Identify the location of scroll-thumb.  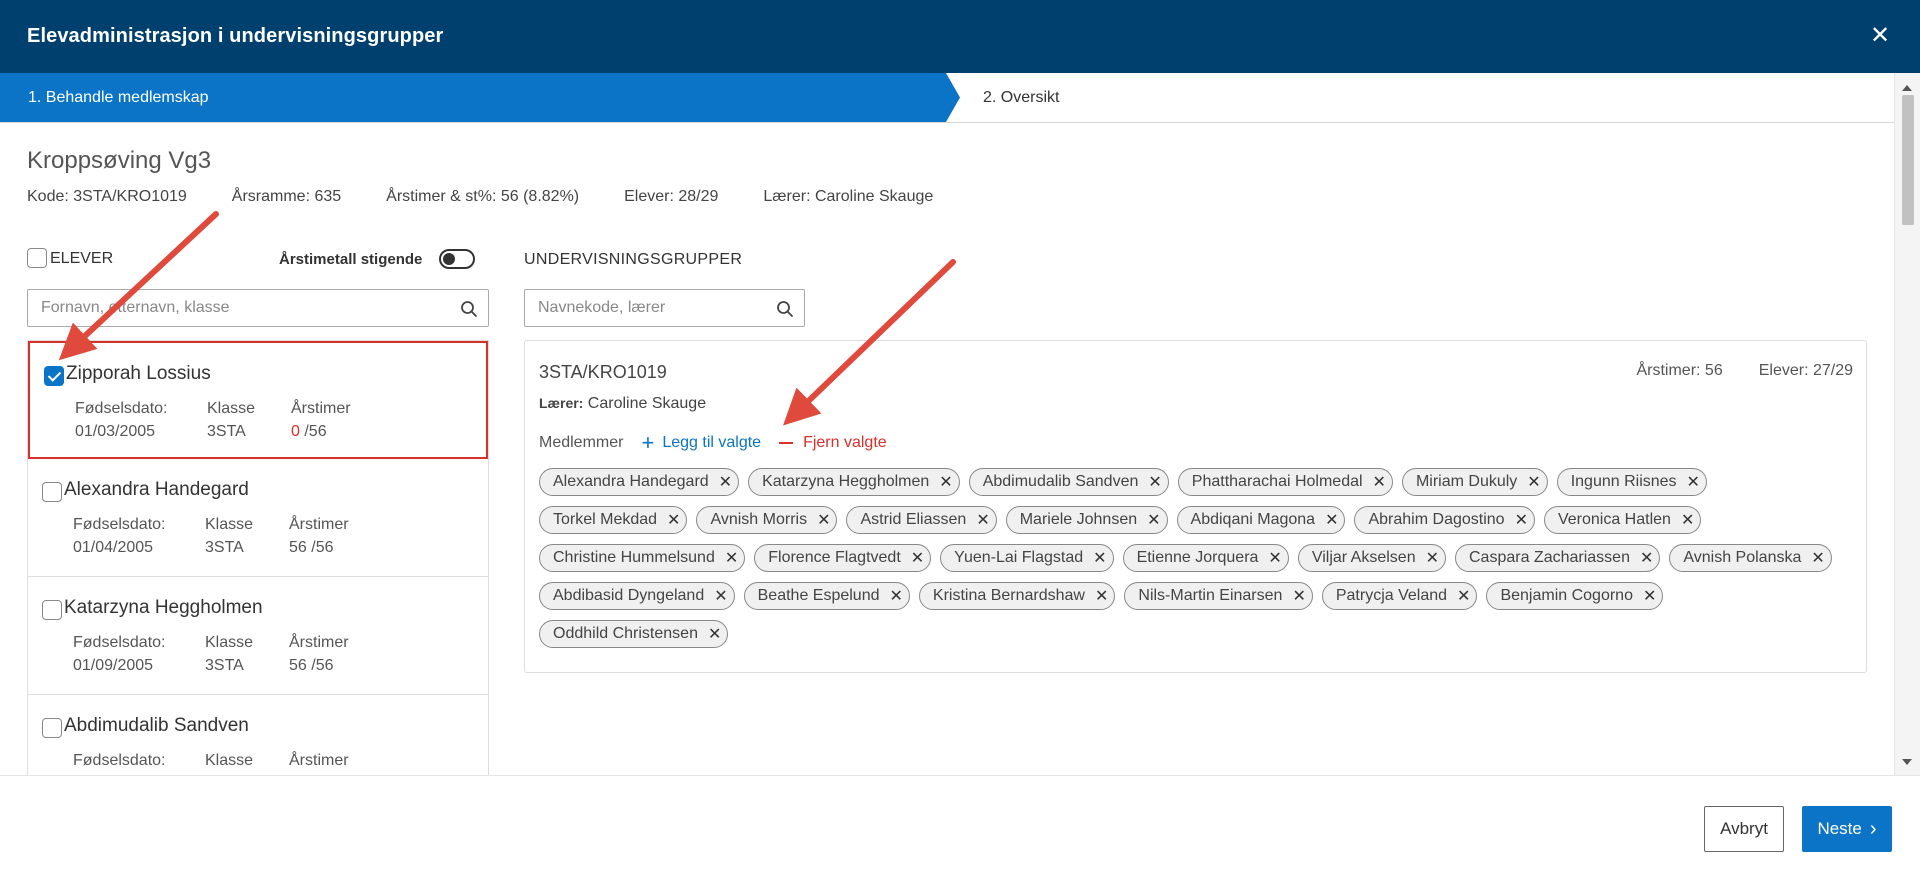
(1908, 160).